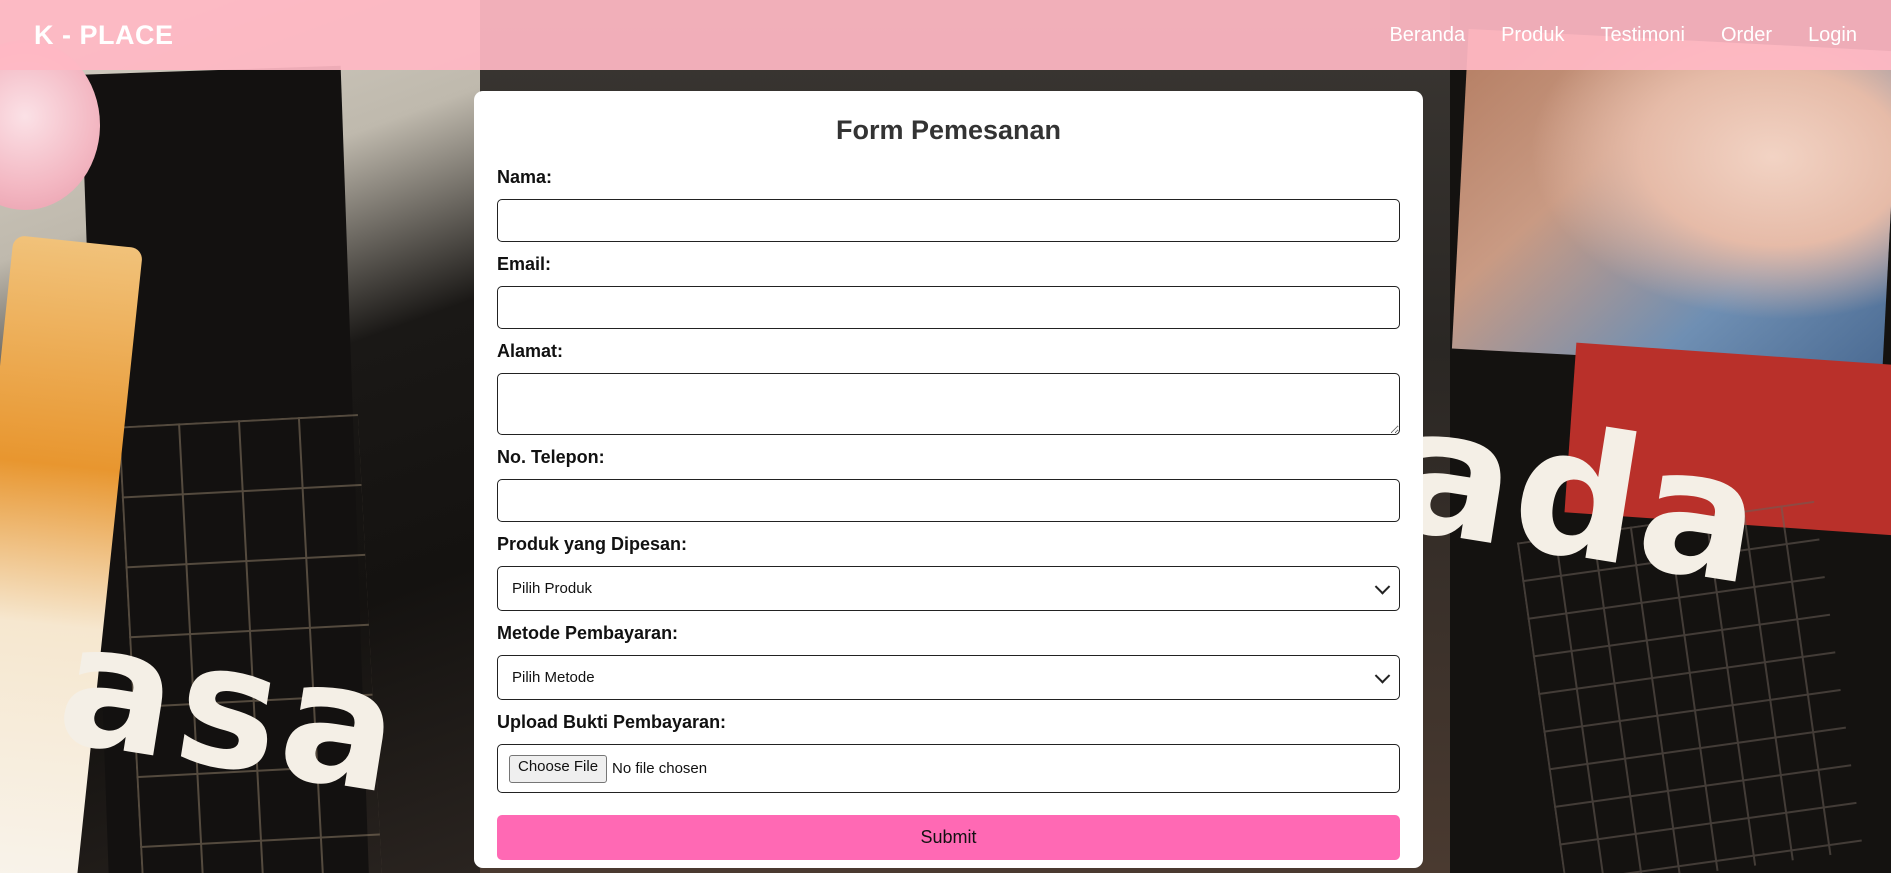 The height and width of the screenshot is (873, 1891). I want to click on metode-select-wrapper: Pilih Metode, so click(948, 677).